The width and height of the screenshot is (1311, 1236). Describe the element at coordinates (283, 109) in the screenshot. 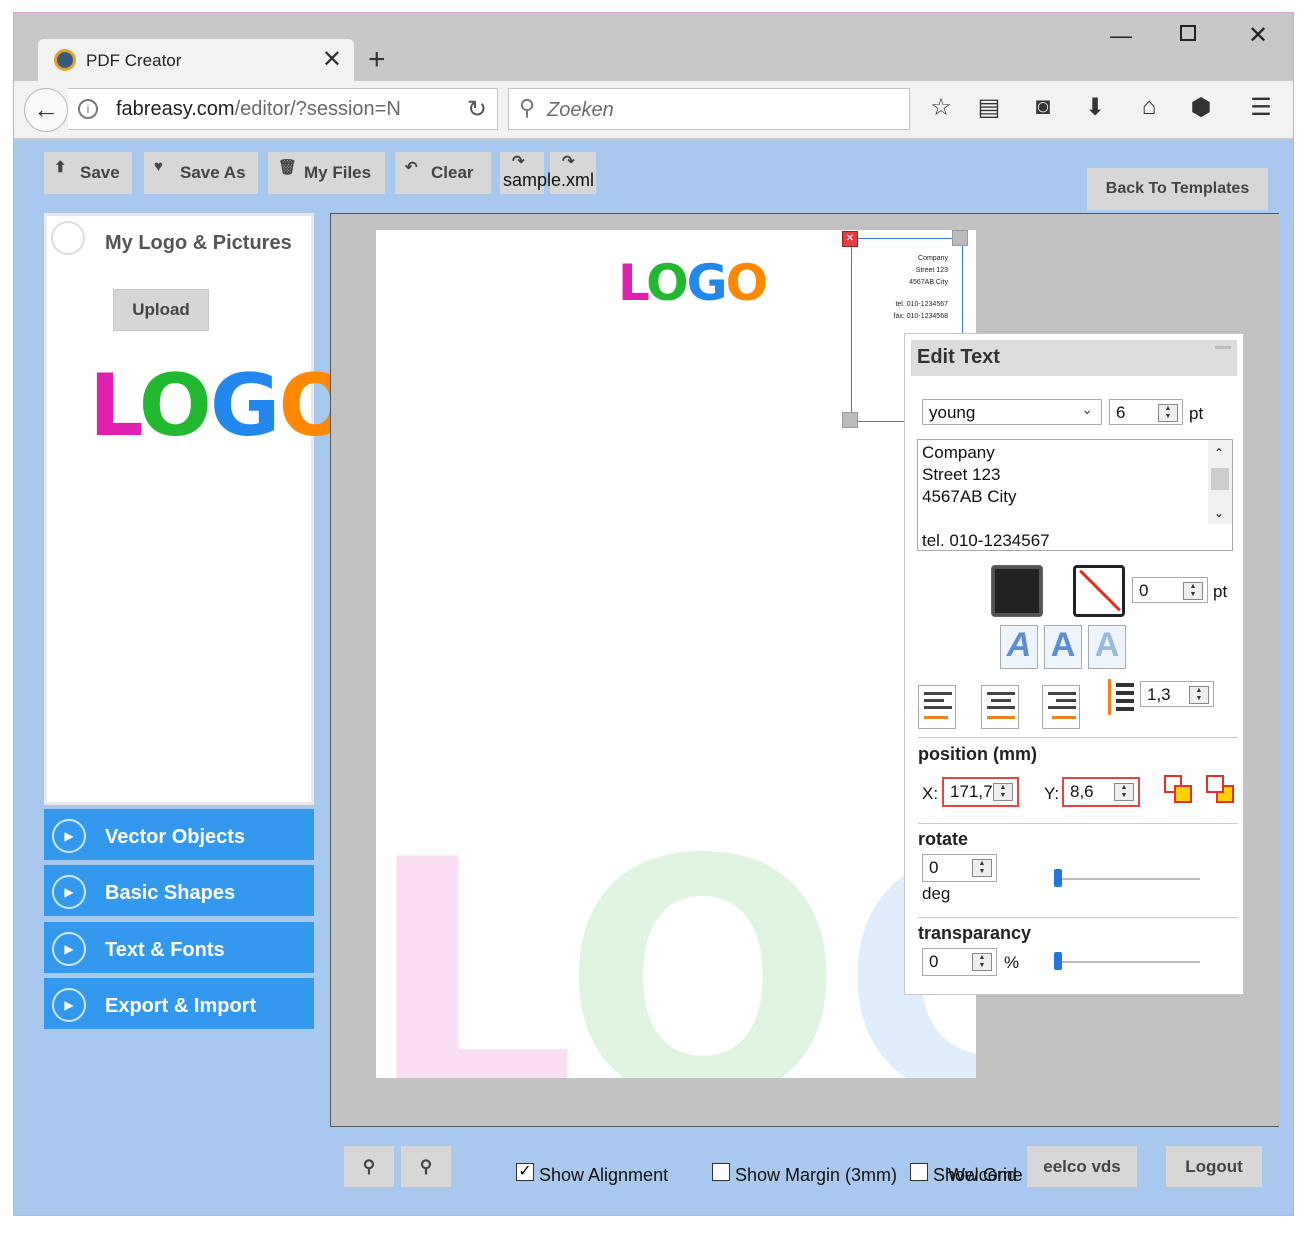

I see `address-bar: i fabreasy.com/editor/?session=N ↻` at that location.